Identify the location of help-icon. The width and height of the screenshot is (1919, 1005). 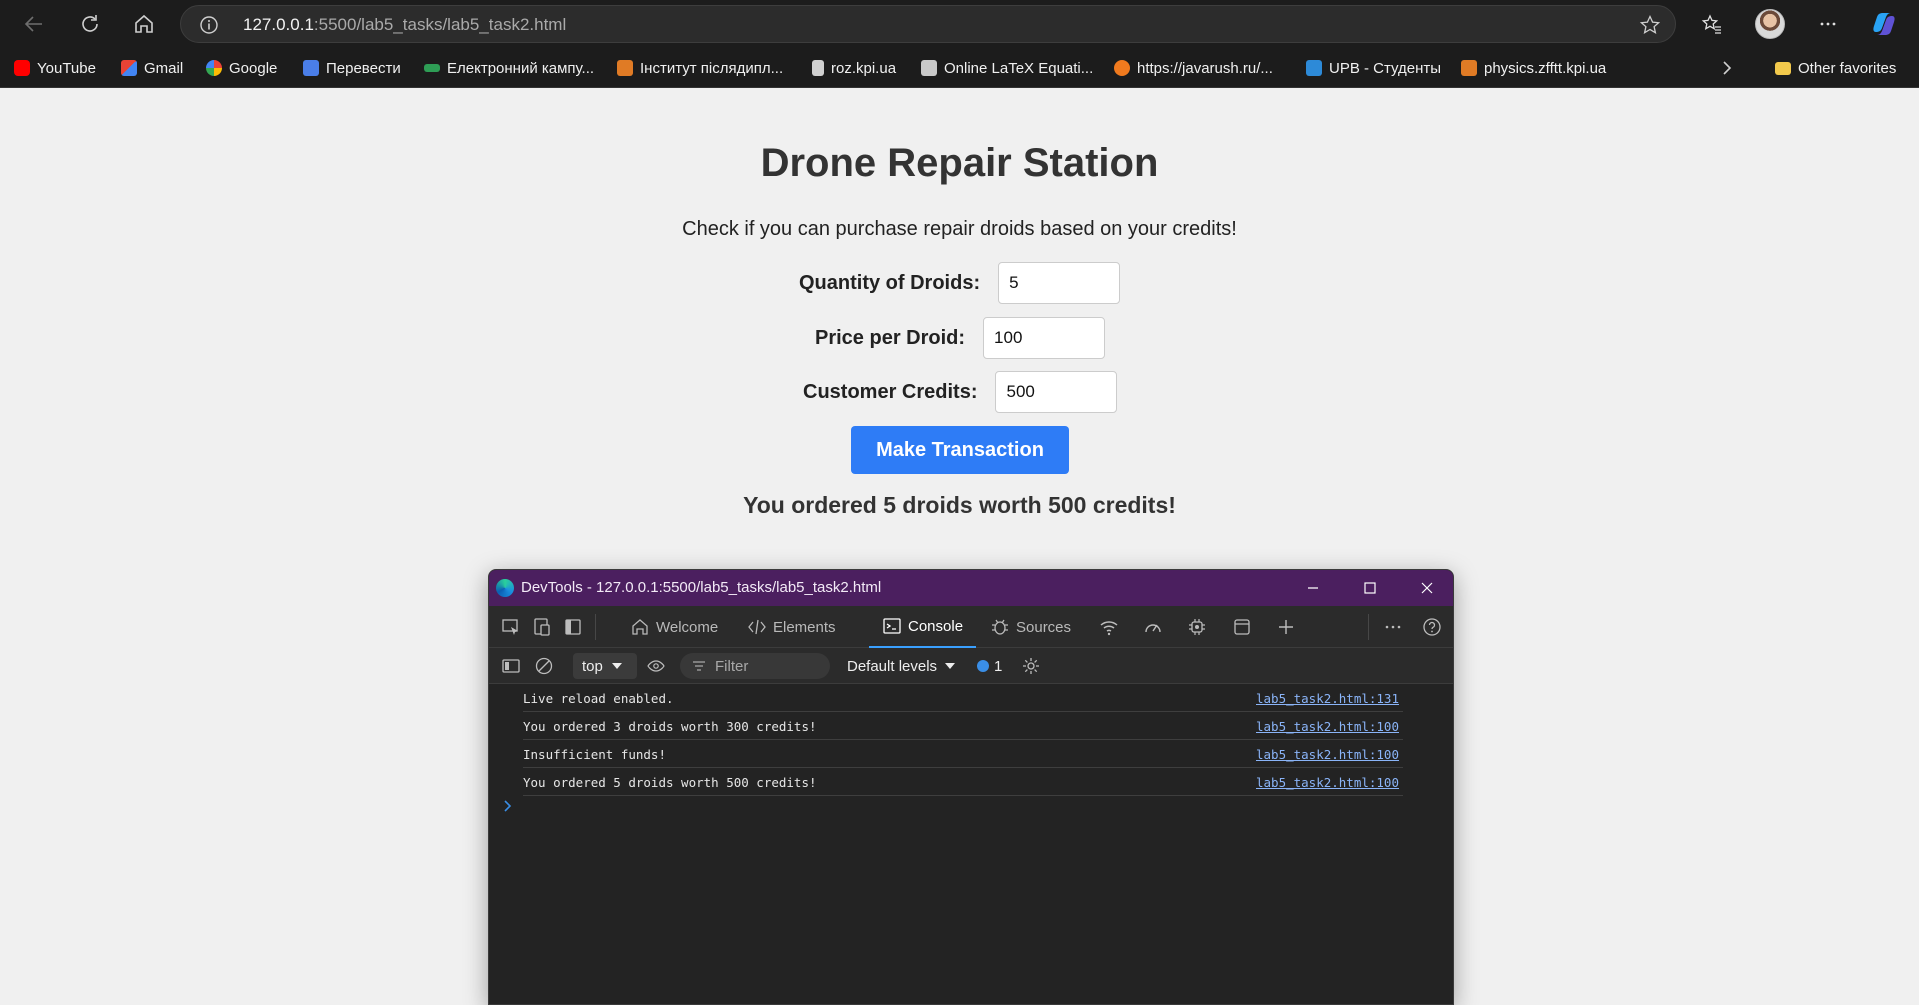
(1432, 627).